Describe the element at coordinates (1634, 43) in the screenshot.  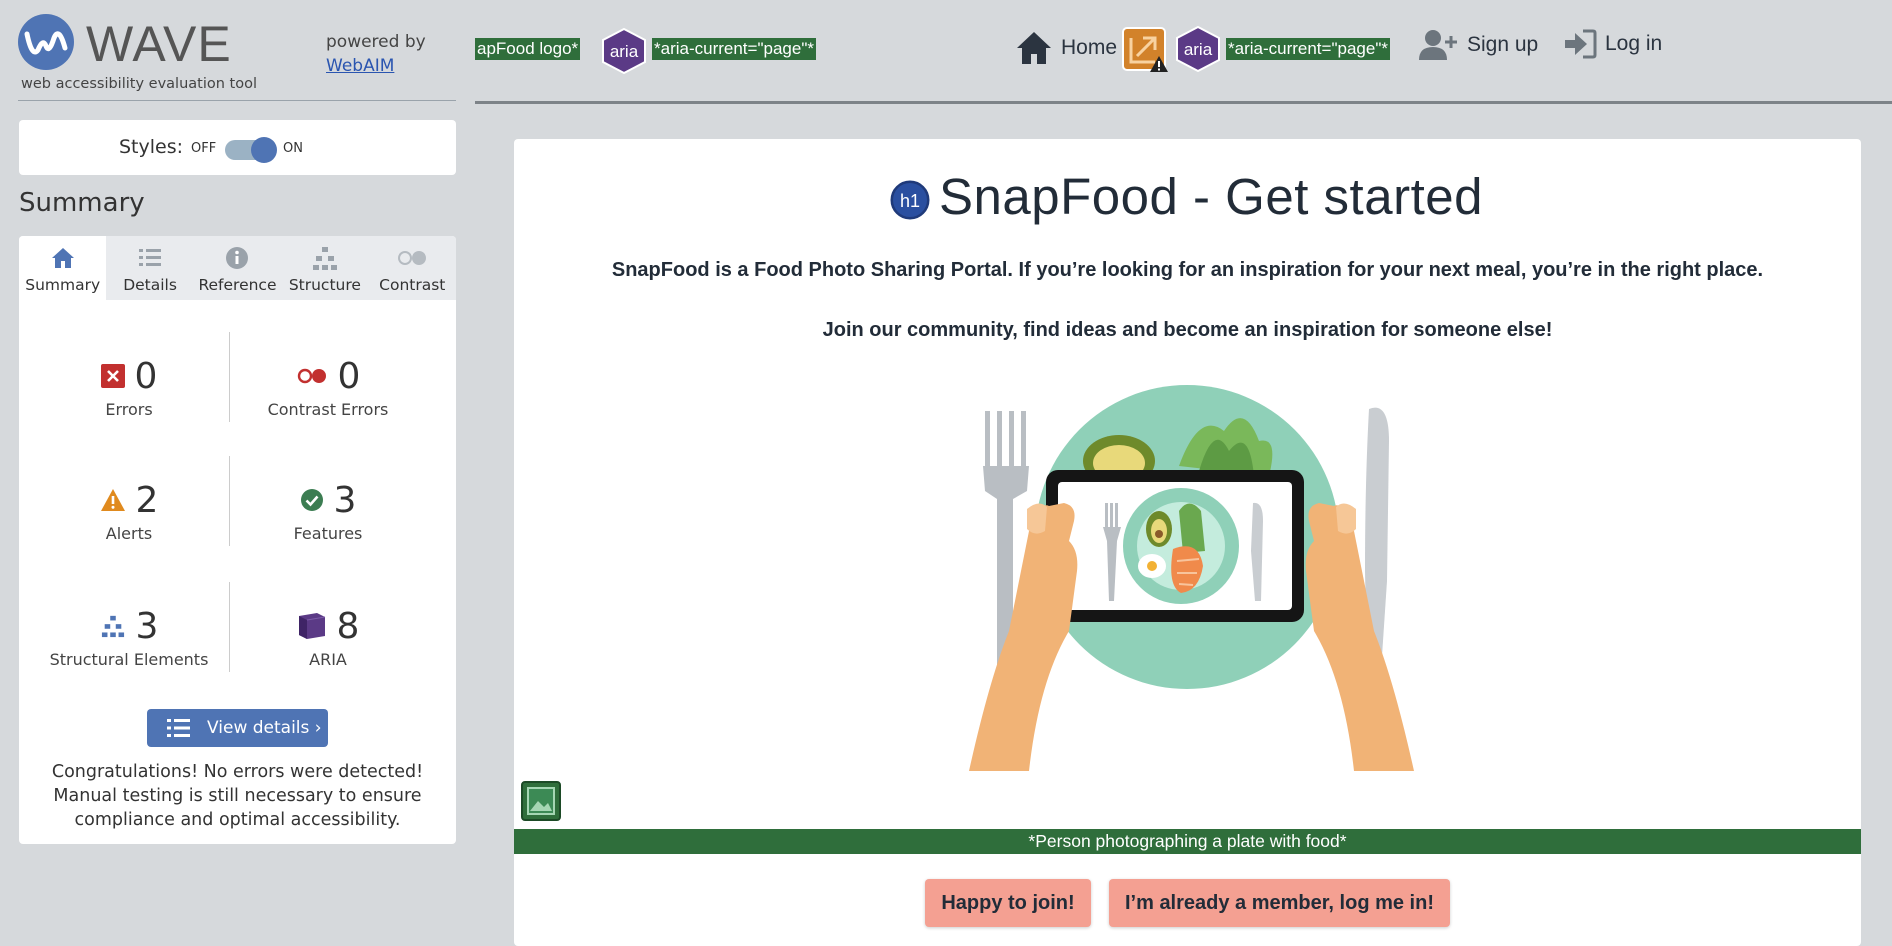
I see `nav-login-label: Log in` at that location.